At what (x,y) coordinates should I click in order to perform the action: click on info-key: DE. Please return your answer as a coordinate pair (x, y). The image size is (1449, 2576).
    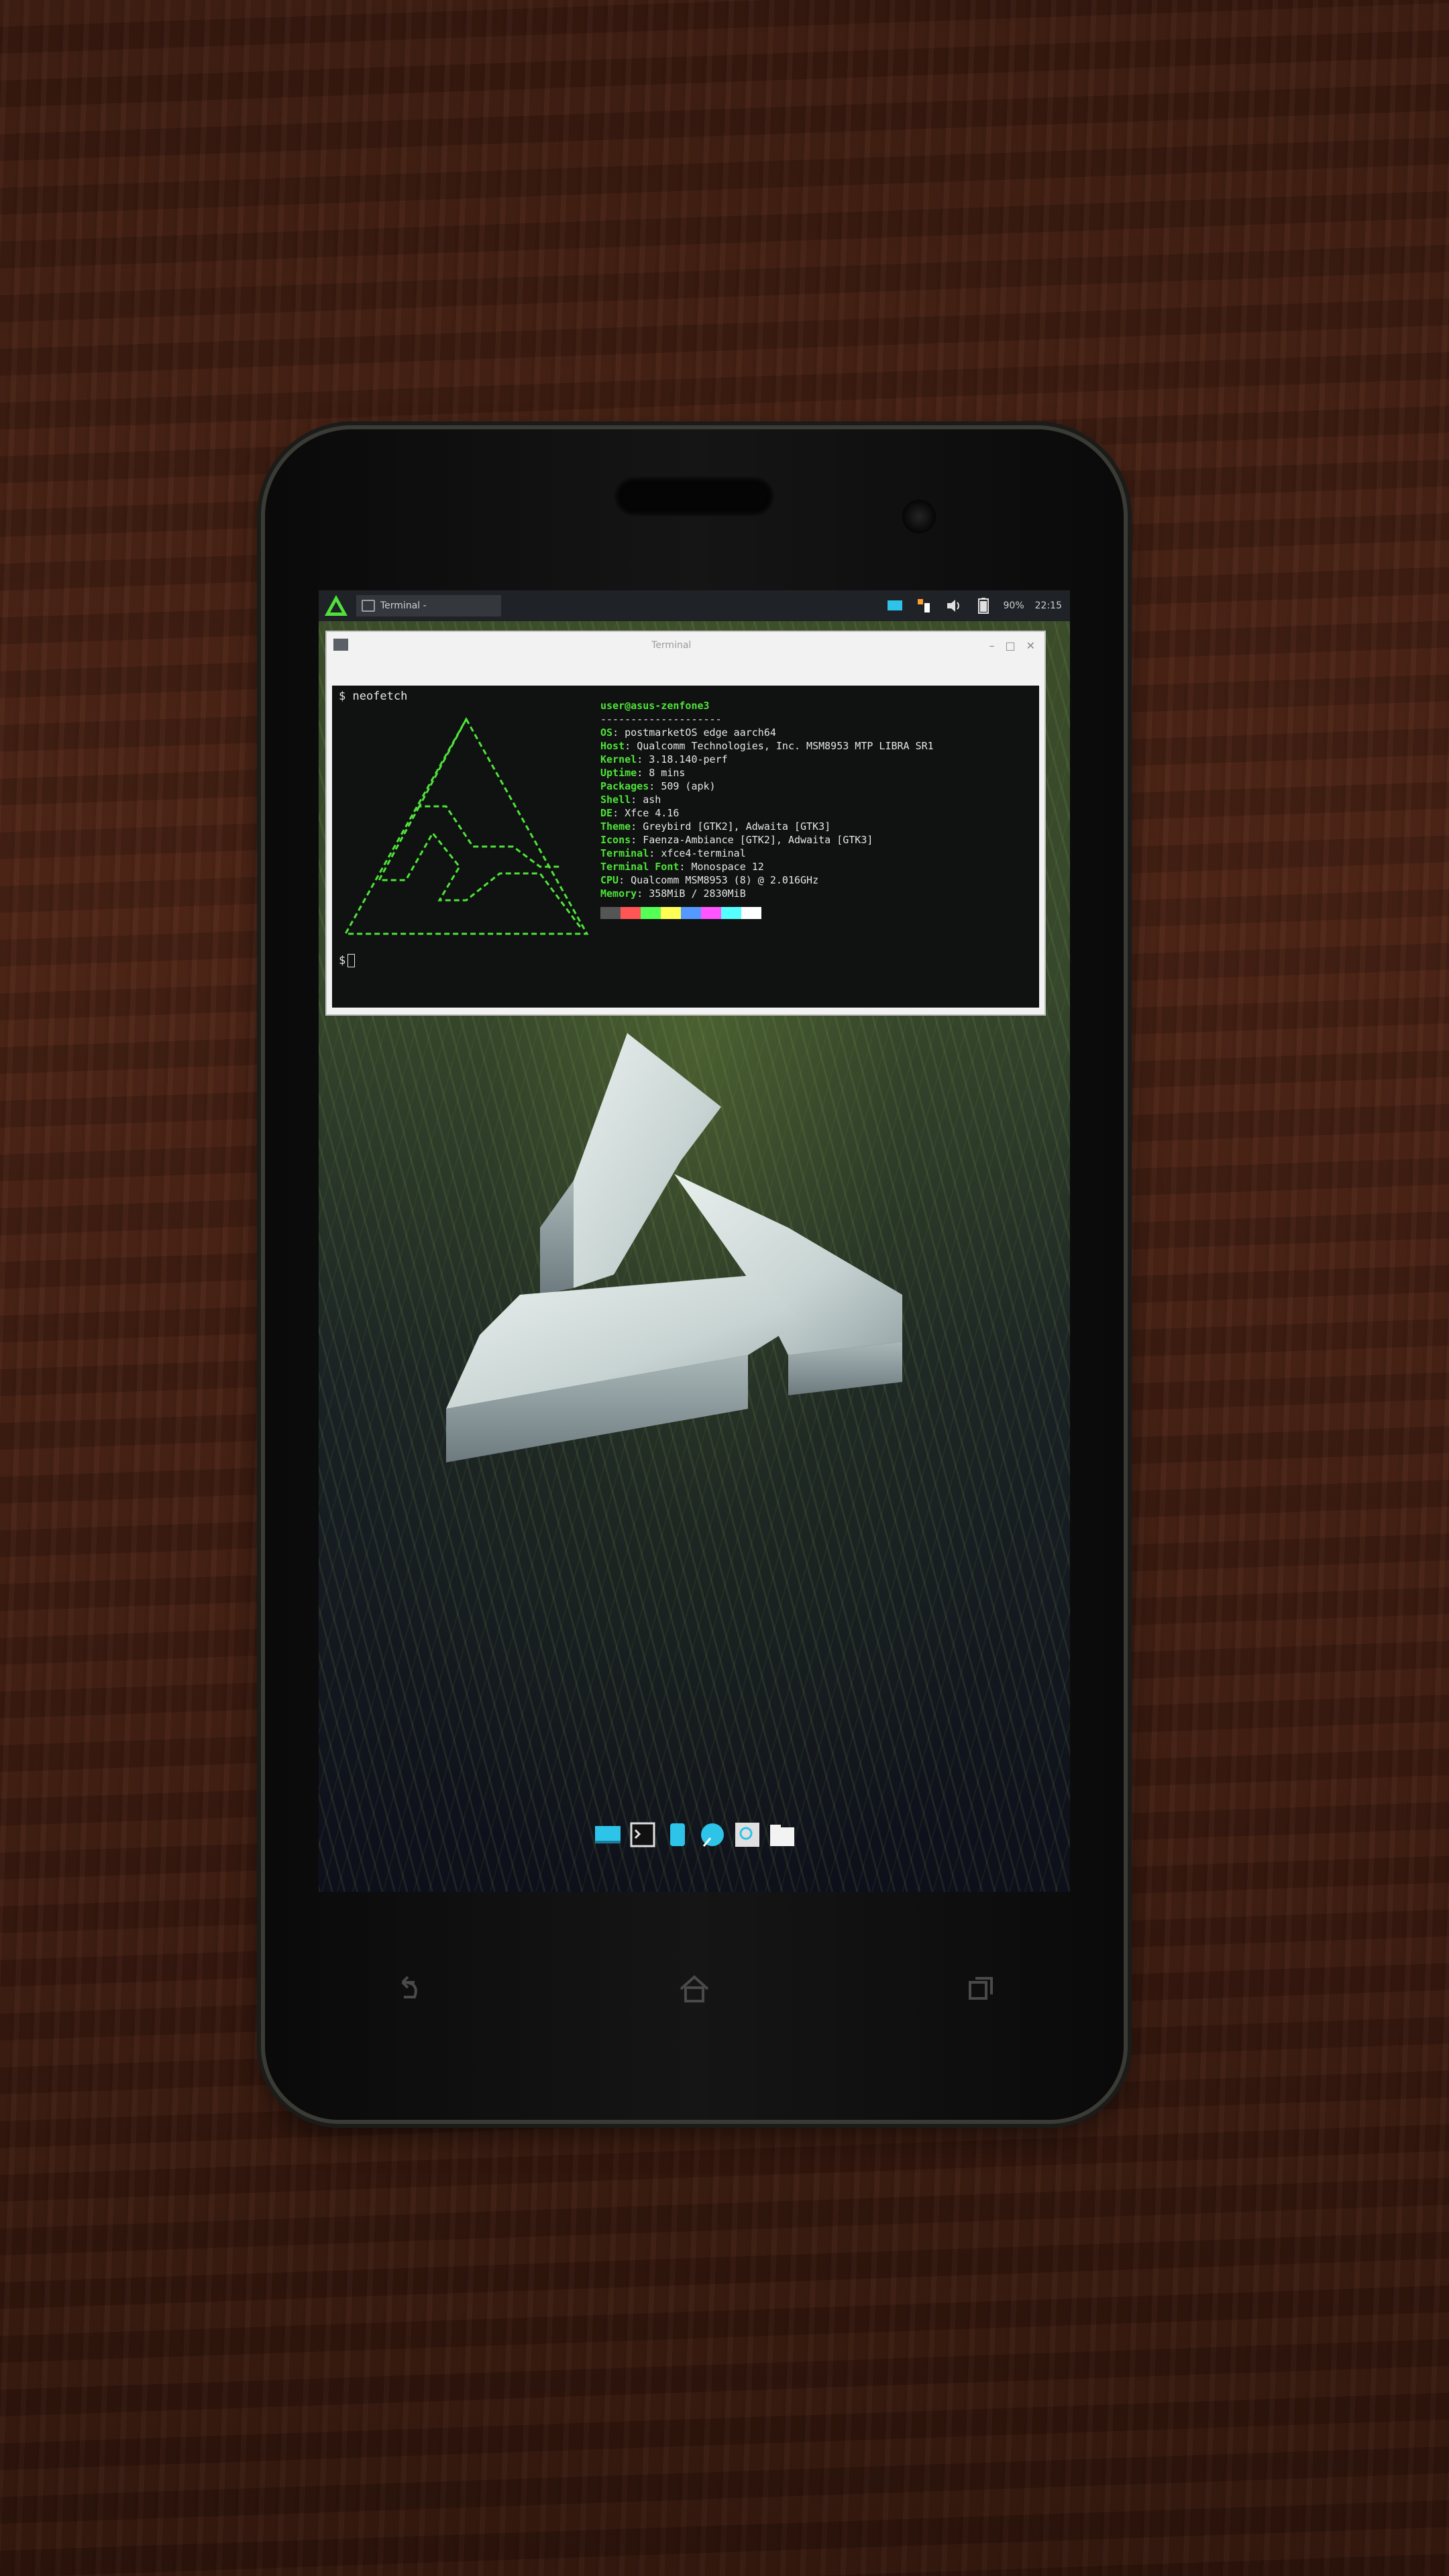
    Looking at the image, I should click on (606, 813).